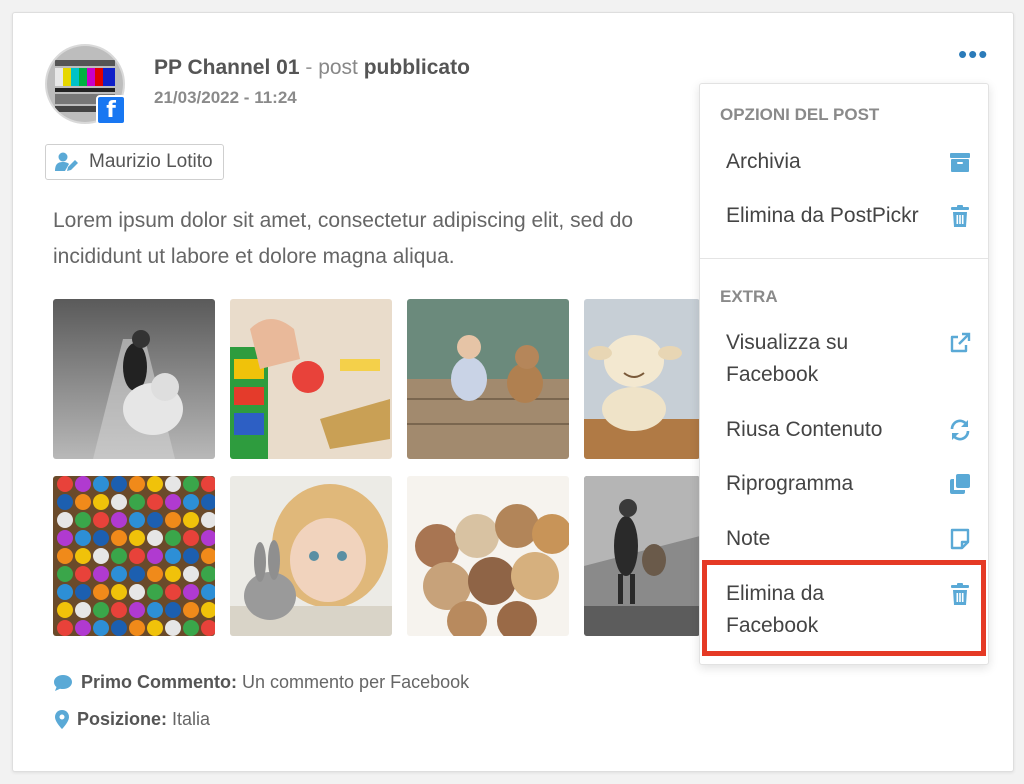 The image size is (1024, 784). What do you see at coordinates (488, 556) in the screenshot?
I see `photo-pile-of-teddy-bears` at bounding box center [488, 556].